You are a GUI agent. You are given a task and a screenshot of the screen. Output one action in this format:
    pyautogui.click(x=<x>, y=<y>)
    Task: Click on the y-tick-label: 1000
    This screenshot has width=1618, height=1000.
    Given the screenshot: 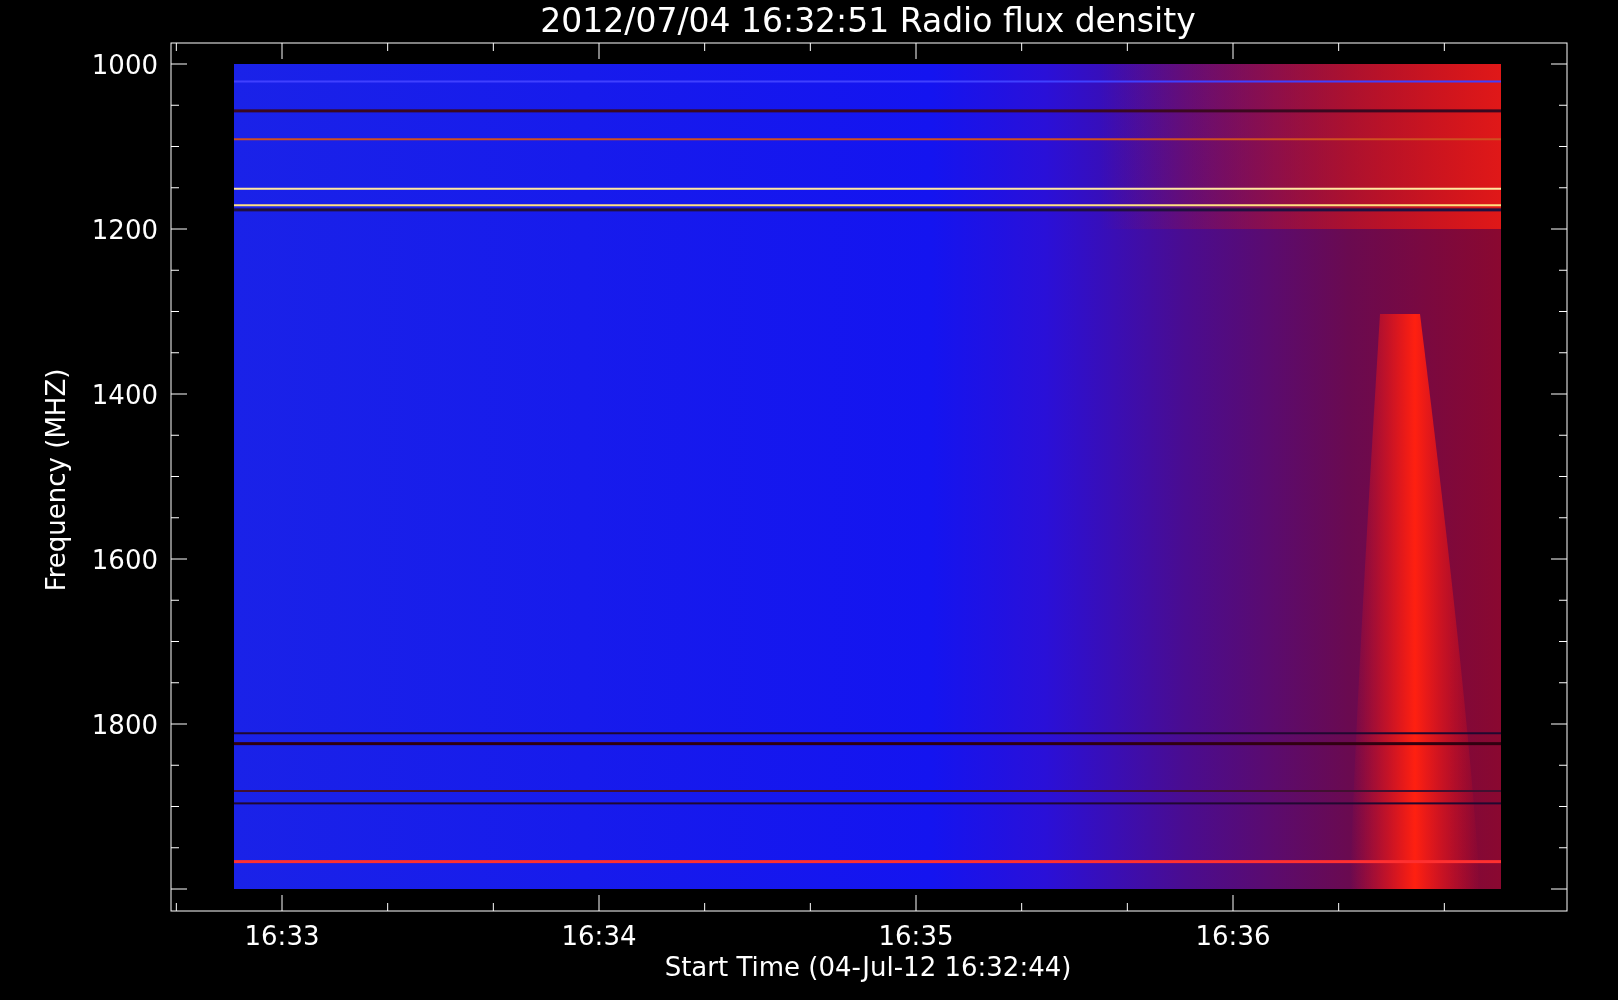 What is the action you would take?
    pyautogui.click(x=124, y=65)
    